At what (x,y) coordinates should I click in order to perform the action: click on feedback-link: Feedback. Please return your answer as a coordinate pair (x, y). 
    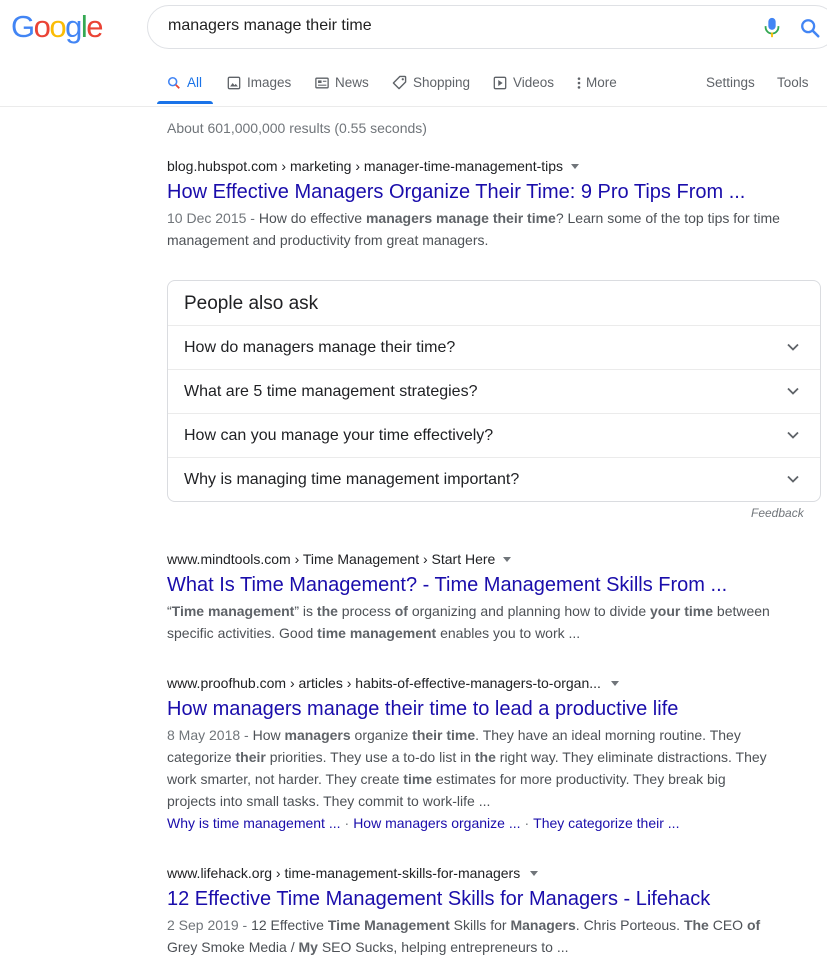
    Looking at the image, I should click on (777, 513).